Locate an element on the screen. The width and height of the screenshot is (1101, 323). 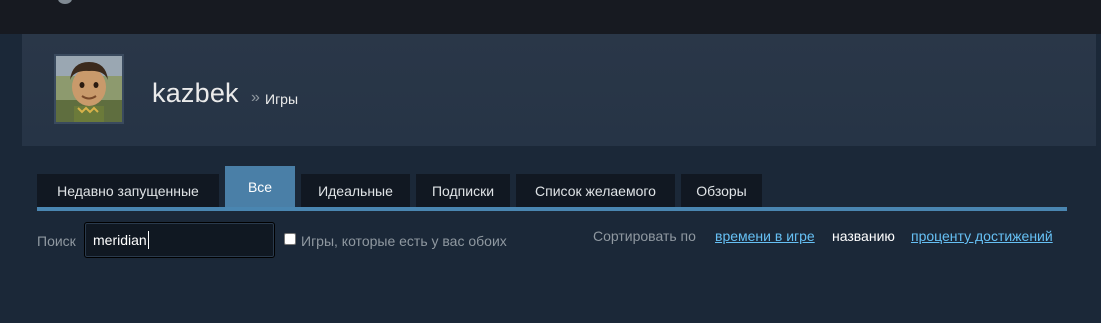
page-title: Игры is located at coordinates (282, 99).